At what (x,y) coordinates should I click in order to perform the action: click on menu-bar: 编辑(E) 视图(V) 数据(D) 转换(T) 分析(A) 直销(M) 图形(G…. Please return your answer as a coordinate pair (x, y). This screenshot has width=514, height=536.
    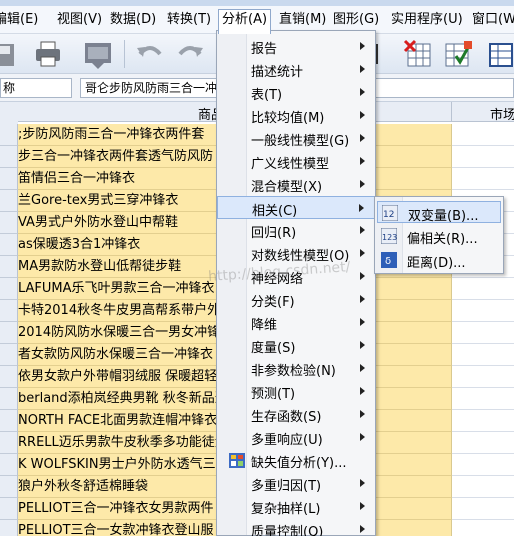
    Looking at the image, I should click on (257, 20).